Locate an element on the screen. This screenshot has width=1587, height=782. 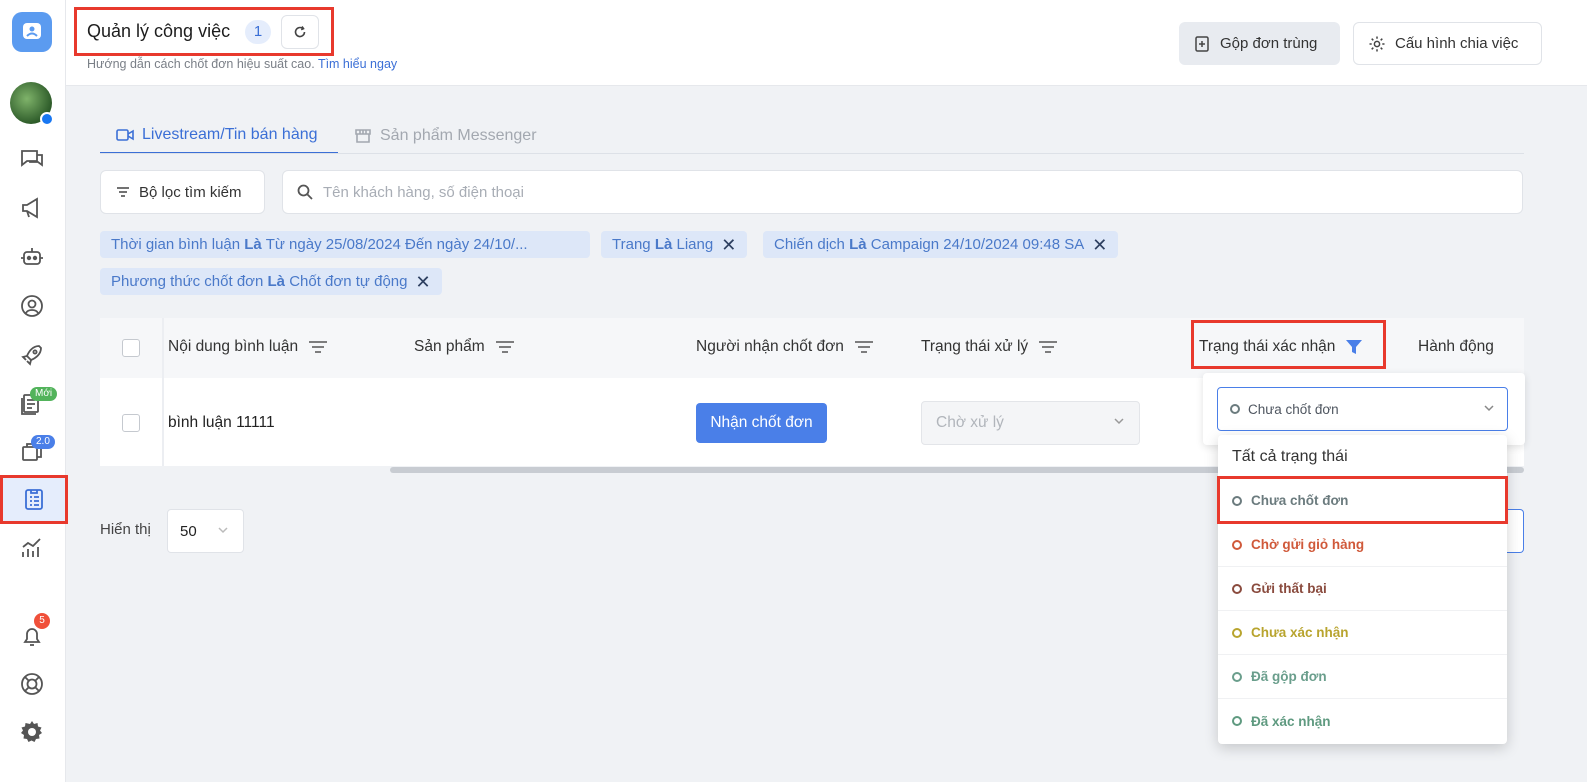
sidebar: Mới 2.0 5 is located at coordinates (33, 391).